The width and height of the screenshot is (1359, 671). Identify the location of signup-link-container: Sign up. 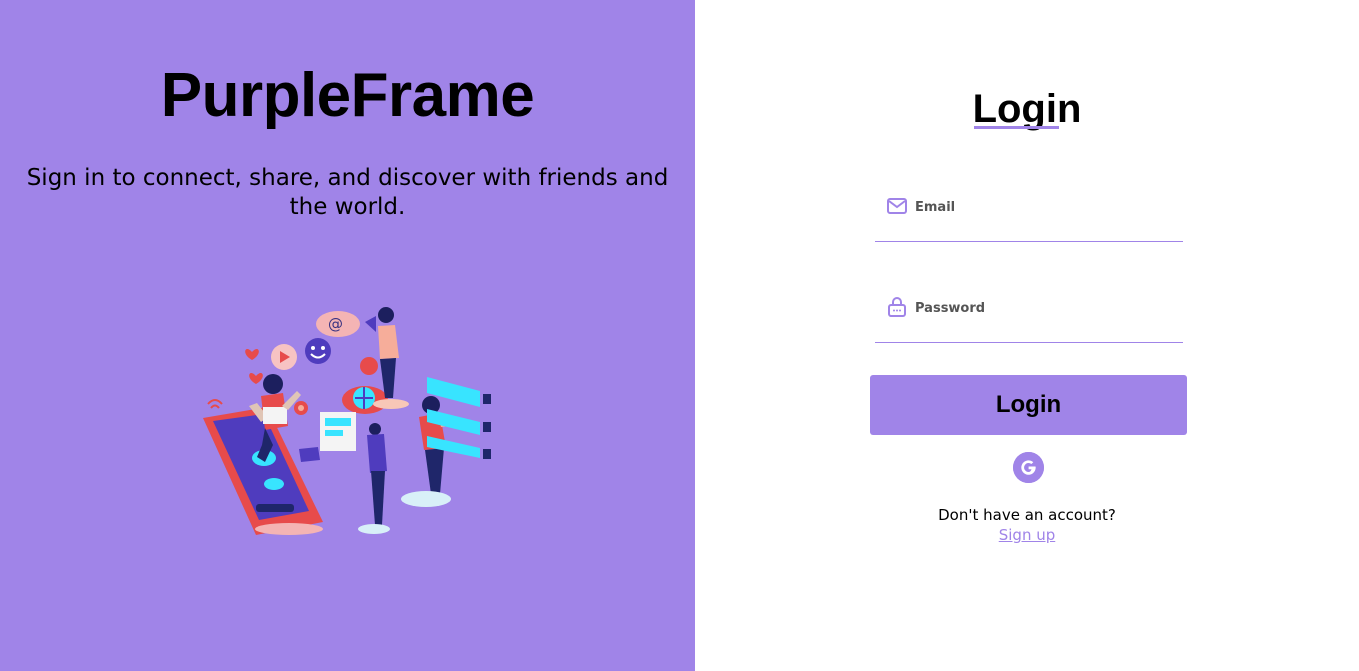
(1027, 535).